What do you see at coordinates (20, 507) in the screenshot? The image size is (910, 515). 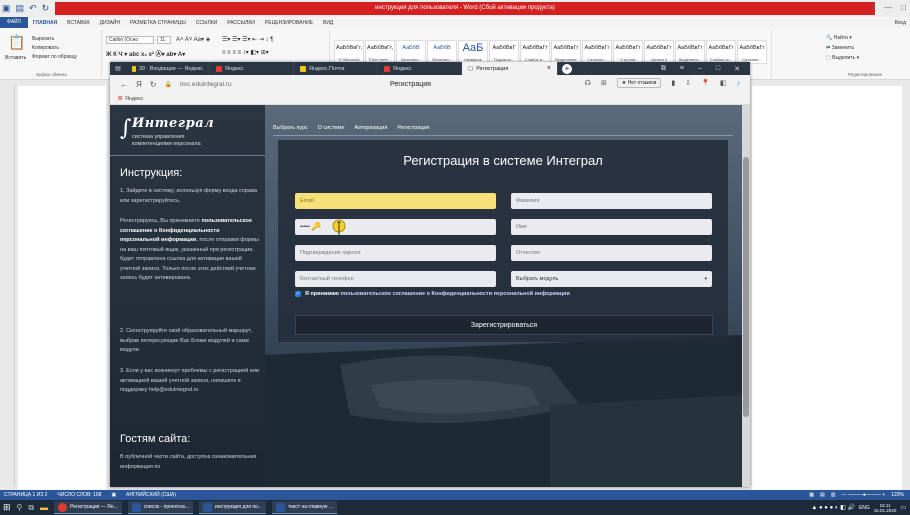 I see `search-icon: ⚲` at bounding box center [20, 507].